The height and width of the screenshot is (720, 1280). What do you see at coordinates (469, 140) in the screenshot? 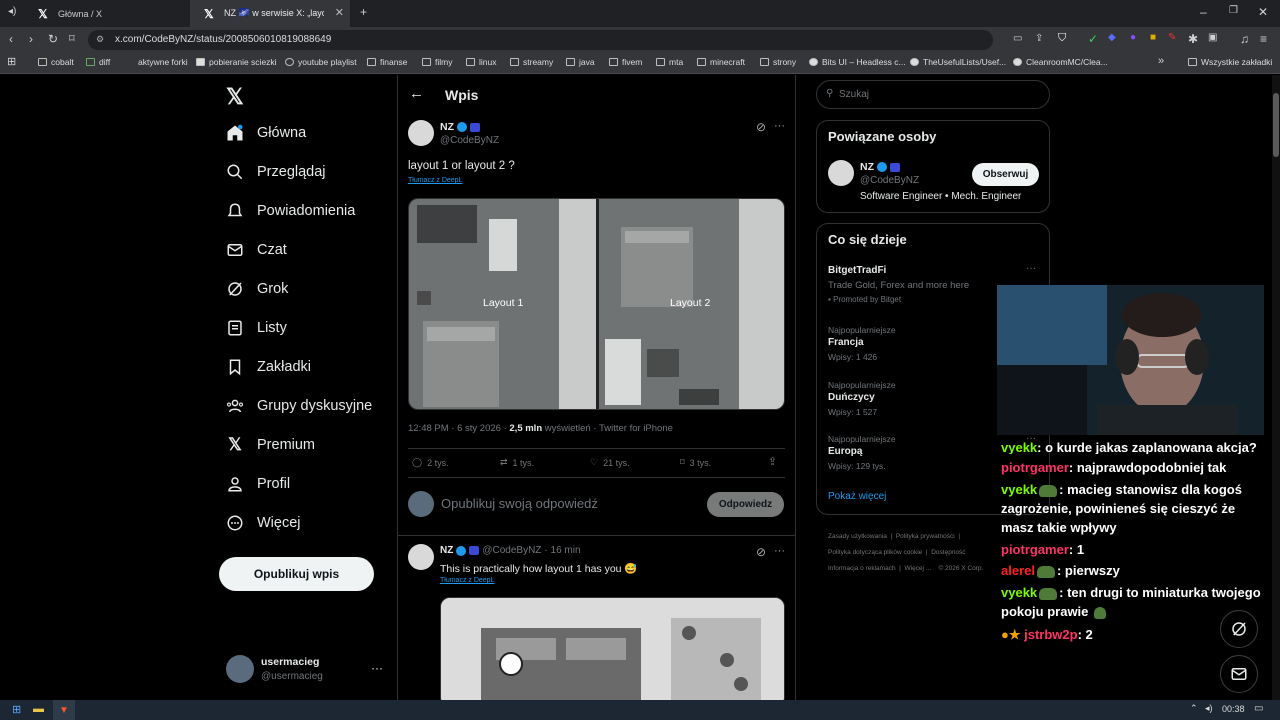
I see `post-handle: @CodeByNZ` at bounding box center [469, 140].